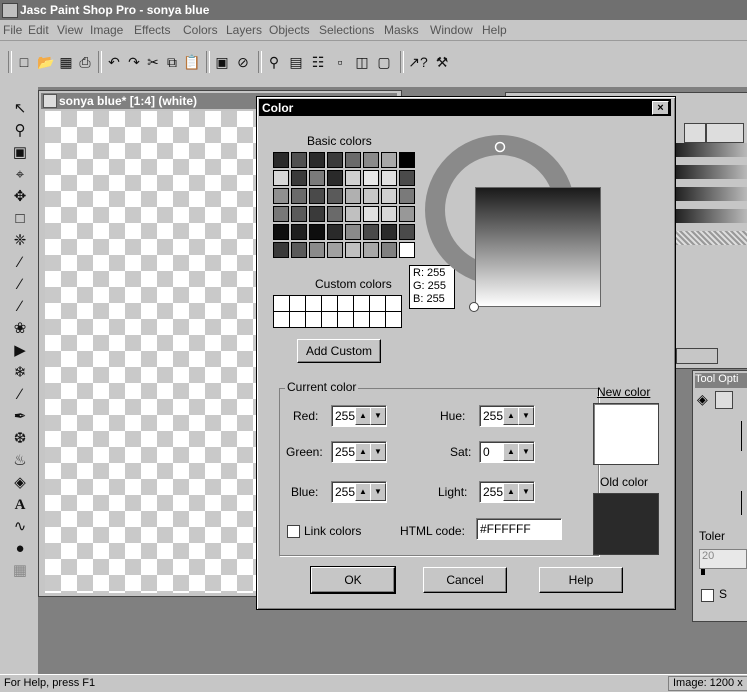  What do you see at coordinates (626, 524) in the screenshot?
I see `old-color-swatch` at bounding box center [626, 524].